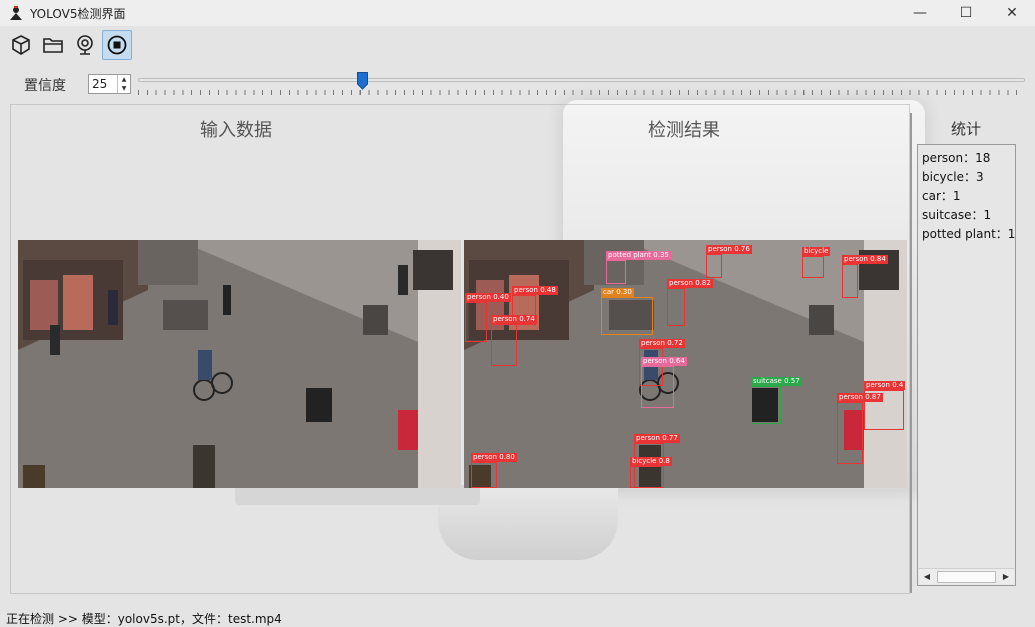 This screenshot has height=627, width=1035. Describe the element at coordinates (1006, 577) in the screenshot. I see `scroll-right-icon: ▶` at that location.